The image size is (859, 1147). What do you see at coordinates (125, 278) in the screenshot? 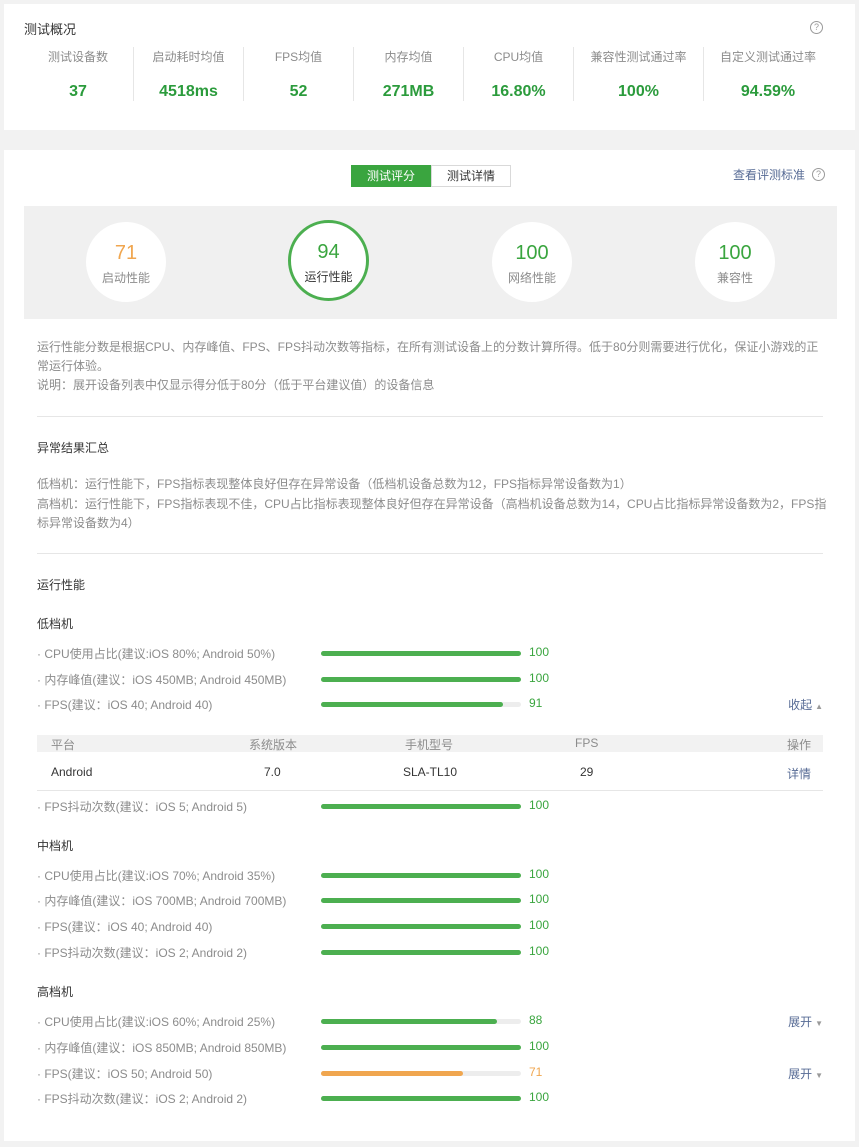
I see `score-label: 启动性能` at bounding box center [125, 278].